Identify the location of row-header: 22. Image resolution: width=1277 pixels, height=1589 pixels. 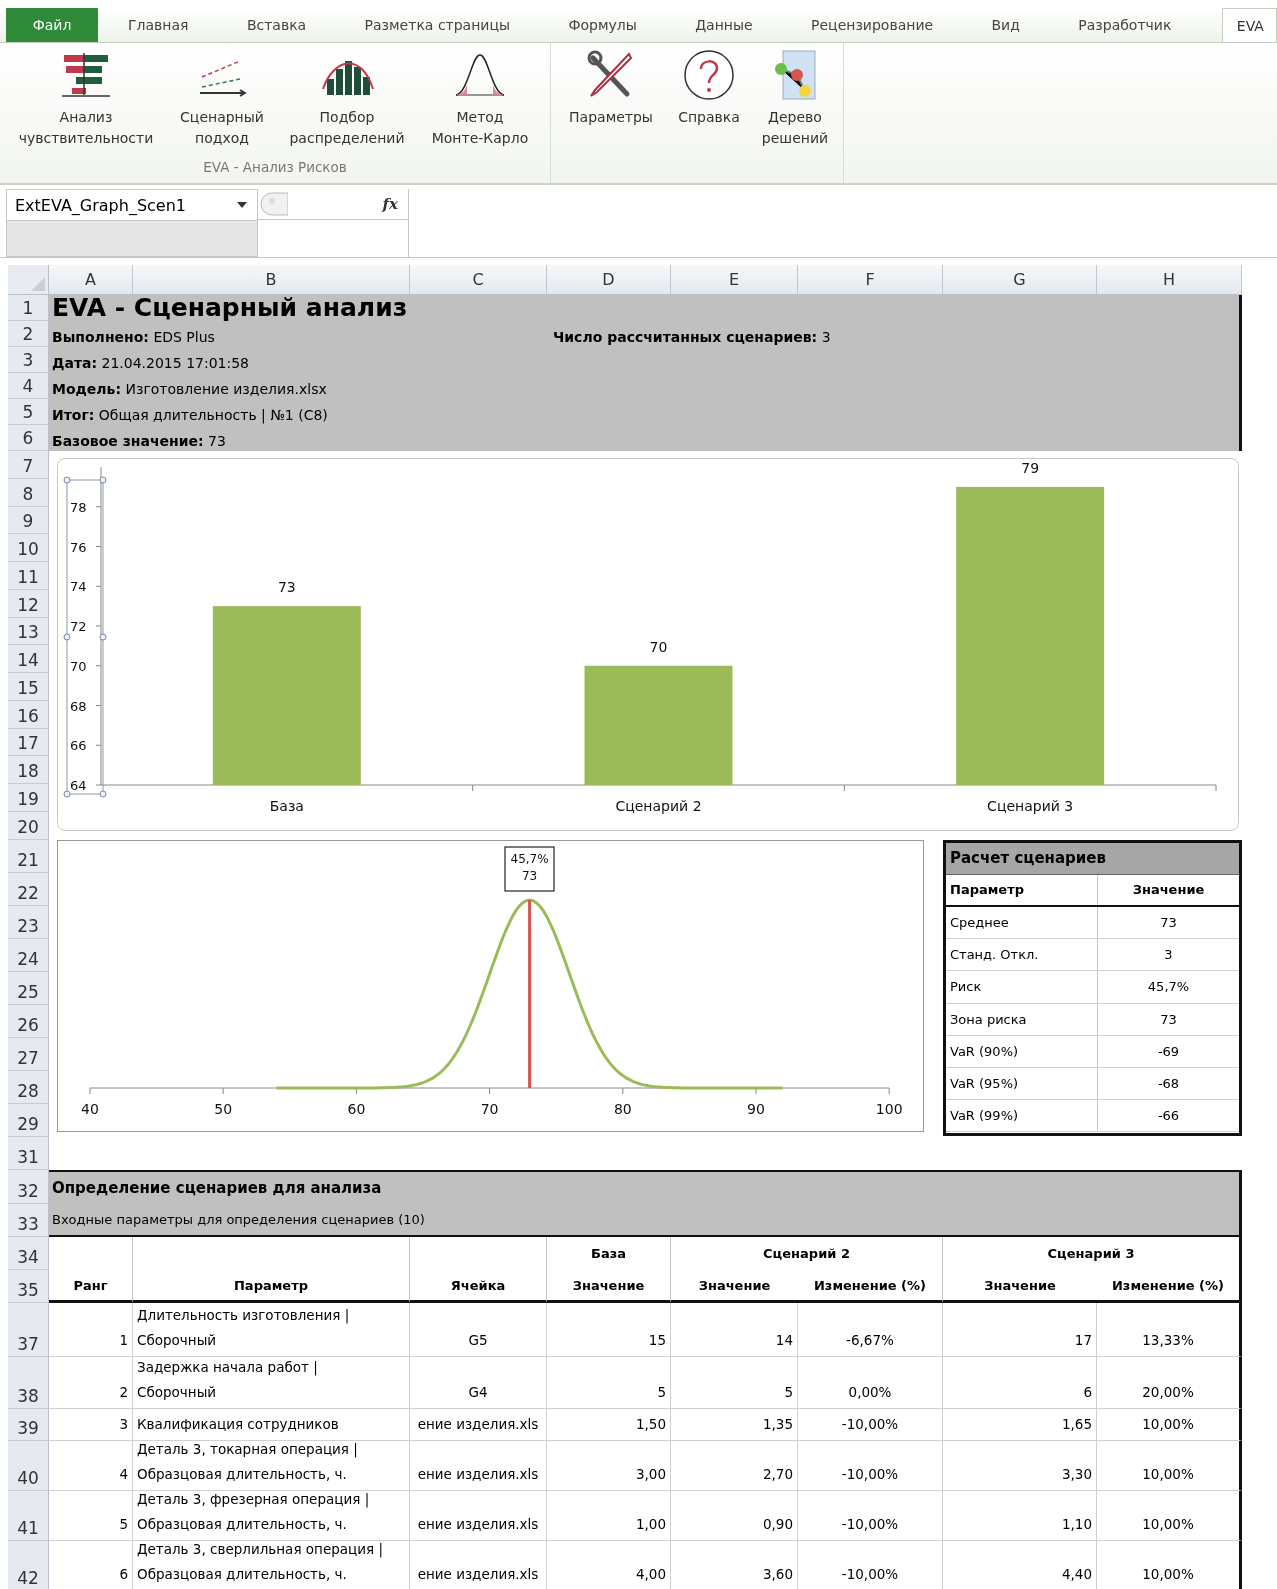
(28, 889).